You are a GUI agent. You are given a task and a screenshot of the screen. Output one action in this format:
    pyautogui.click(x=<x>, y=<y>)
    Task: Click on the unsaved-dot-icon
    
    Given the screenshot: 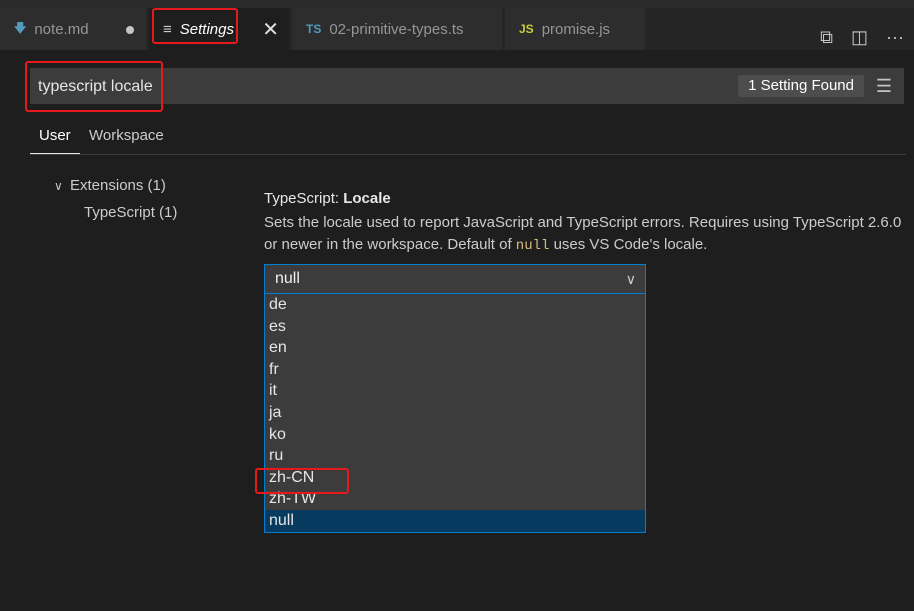 What is the action you would take?
    pyautogui.click(x=130, y=30)
    